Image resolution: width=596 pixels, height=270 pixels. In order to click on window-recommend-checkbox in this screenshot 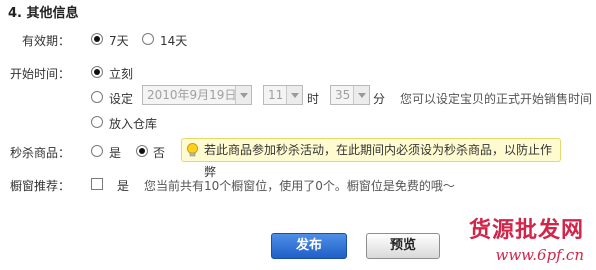, I will do `click(97, 184)`.